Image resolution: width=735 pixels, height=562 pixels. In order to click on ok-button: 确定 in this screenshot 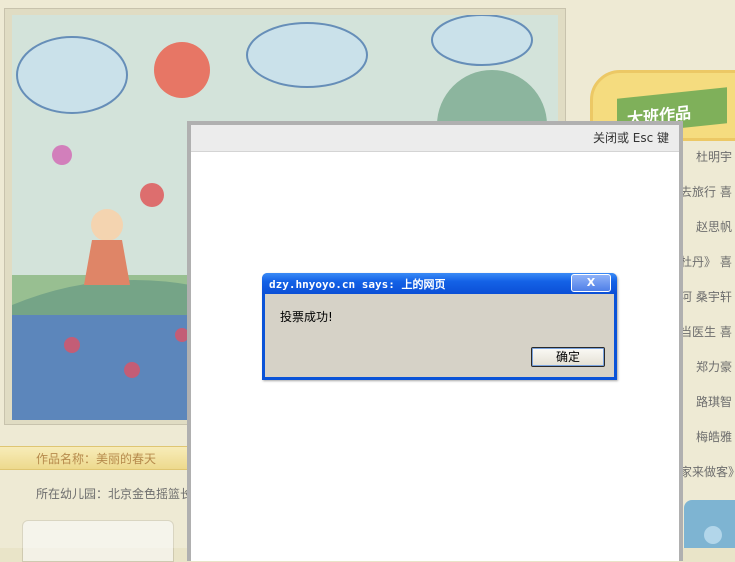, I will do `click(568, 357)`.